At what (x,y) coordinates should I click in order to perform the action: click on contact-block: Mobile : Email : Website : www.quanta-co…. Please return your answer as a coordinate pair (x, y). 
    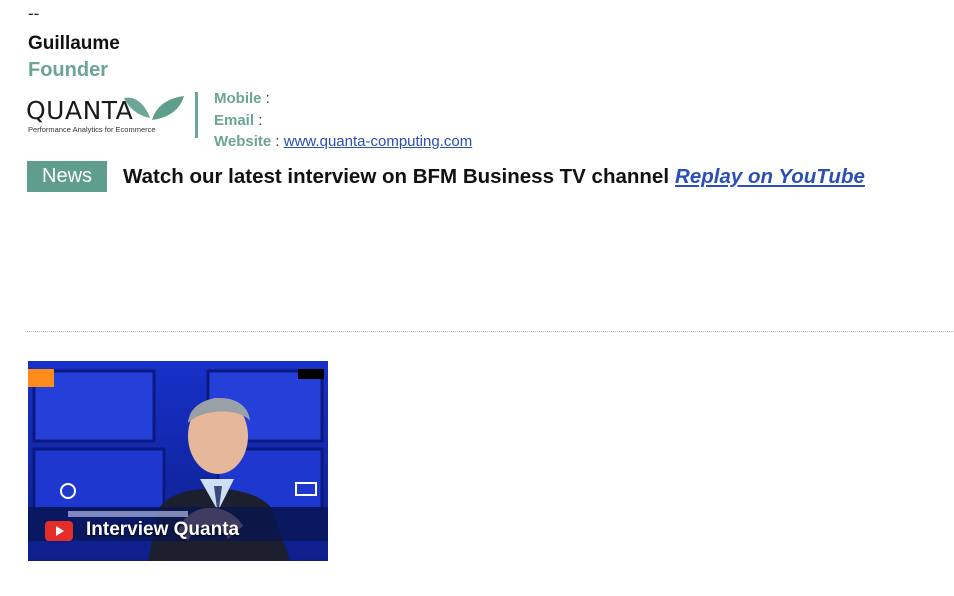
    Looking at the image, I should click on (343, 120).